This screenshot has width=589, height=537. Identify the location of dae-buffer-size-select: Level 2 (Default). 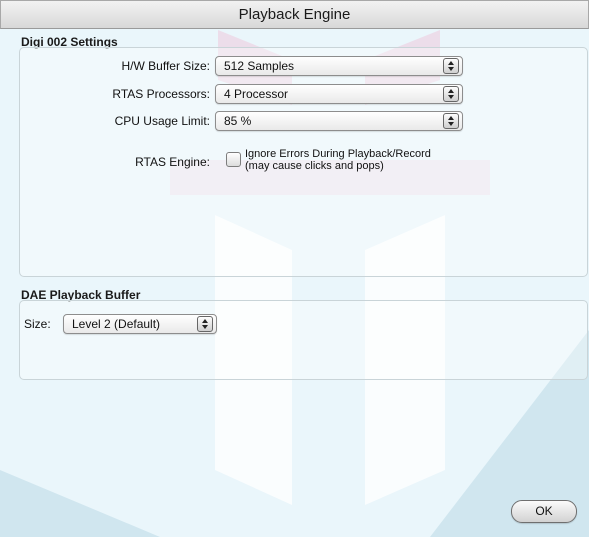
(140, 324).